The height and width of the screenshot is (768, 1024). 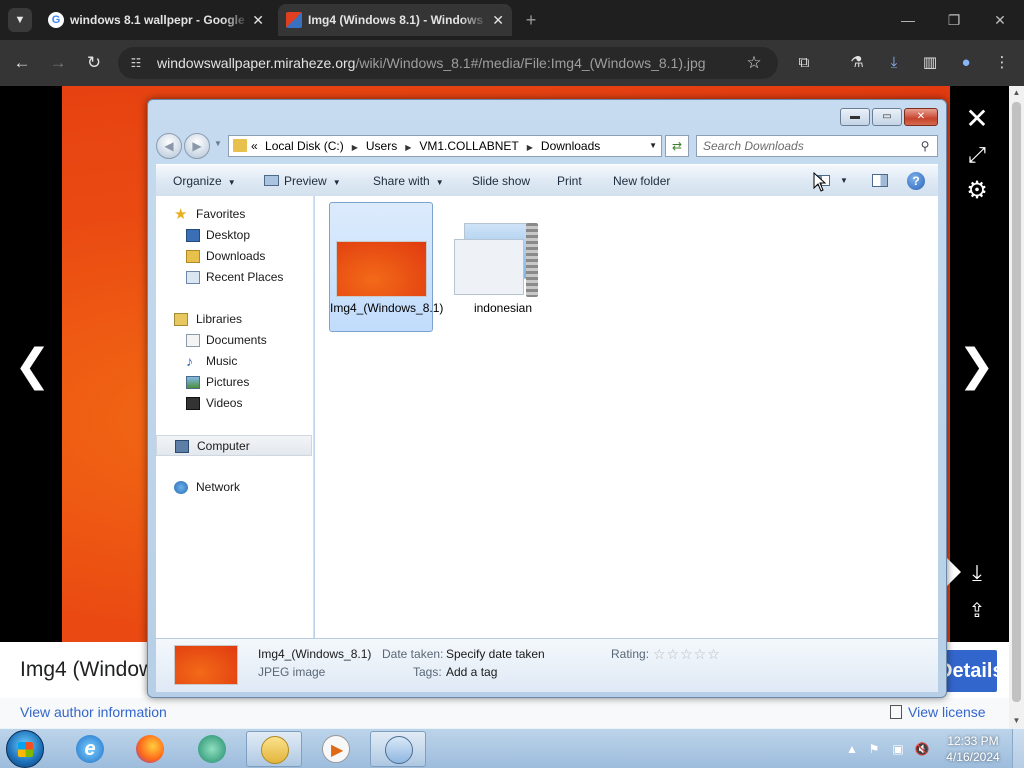 What do you see at coordinates (857, 63) in the screenshot?
I see `labs-flask-icon: ⚗` at bounding box center [857, 63].